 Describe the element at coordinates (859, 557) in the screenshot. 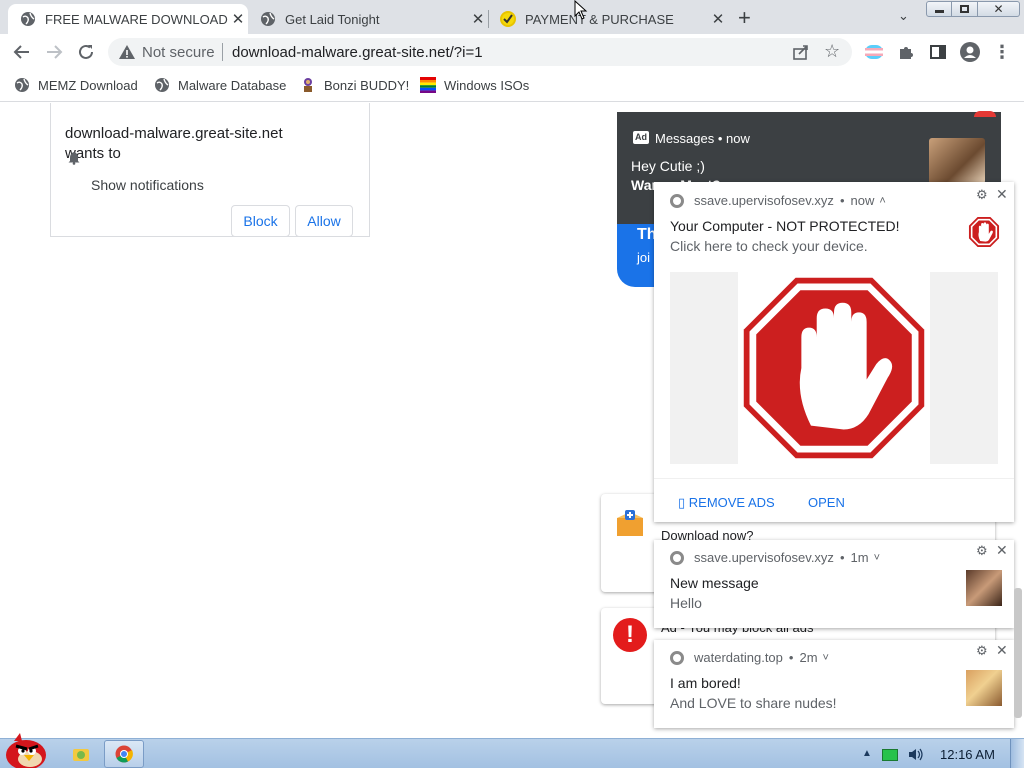

I see `notification-time: 1m` at that location.